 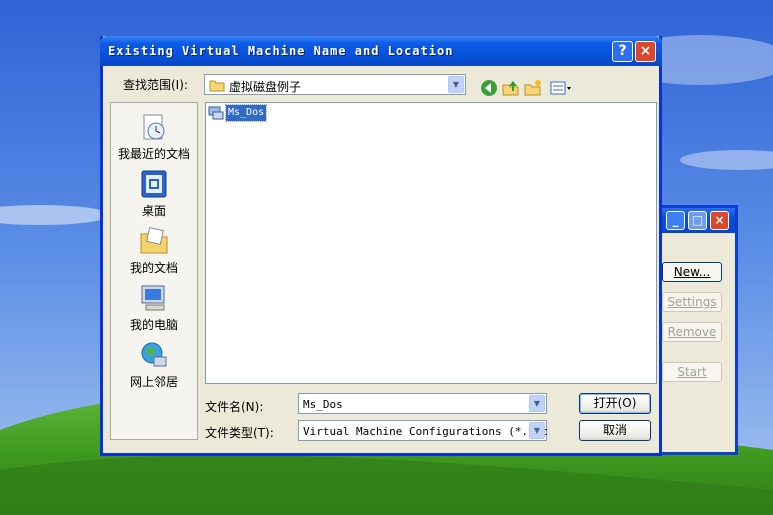 I want to click on open-button: 打开(O), so click(x=615, y=403).